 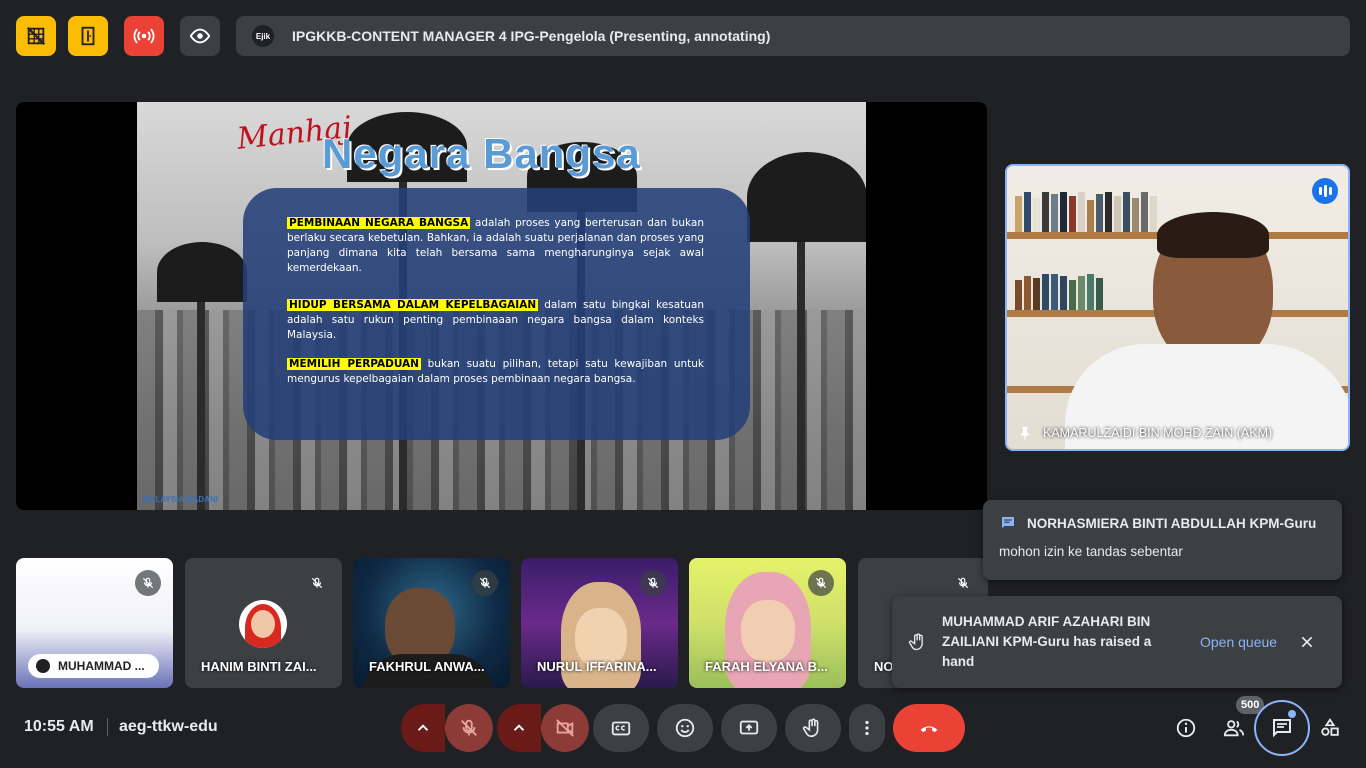 What do you see at coordinates (59, 726) in the screenshot?
I see `clock: 10:55 AM` at bounding box center [59, 726].